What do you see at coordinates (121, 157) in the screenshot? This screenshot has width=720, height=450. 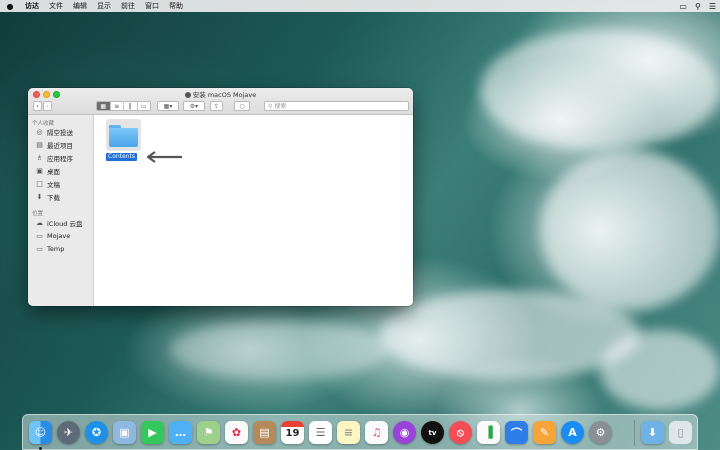 I see `file-item-label: Contents` at bounding box center [121, 157].